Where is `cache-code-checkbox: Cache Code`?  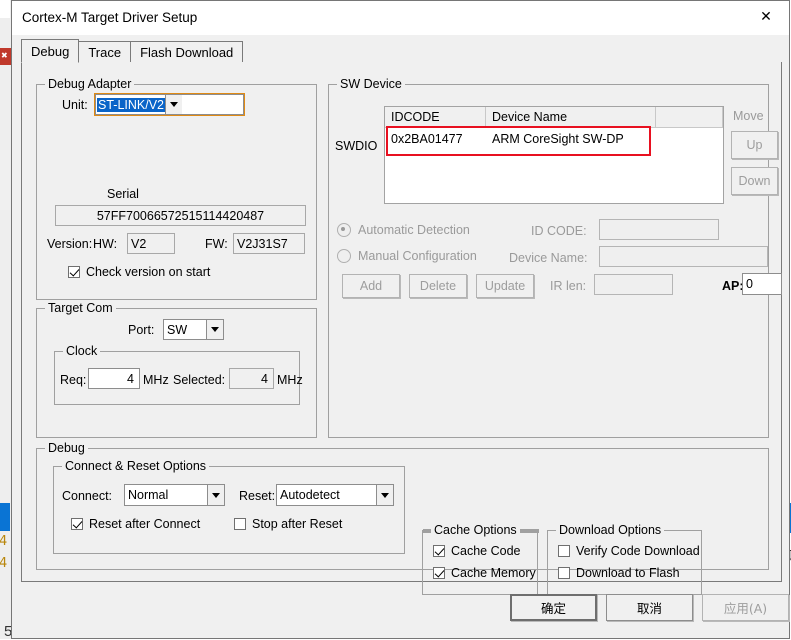
cache-code-checkbox: Cache Code is located at coordinates (477, 551).